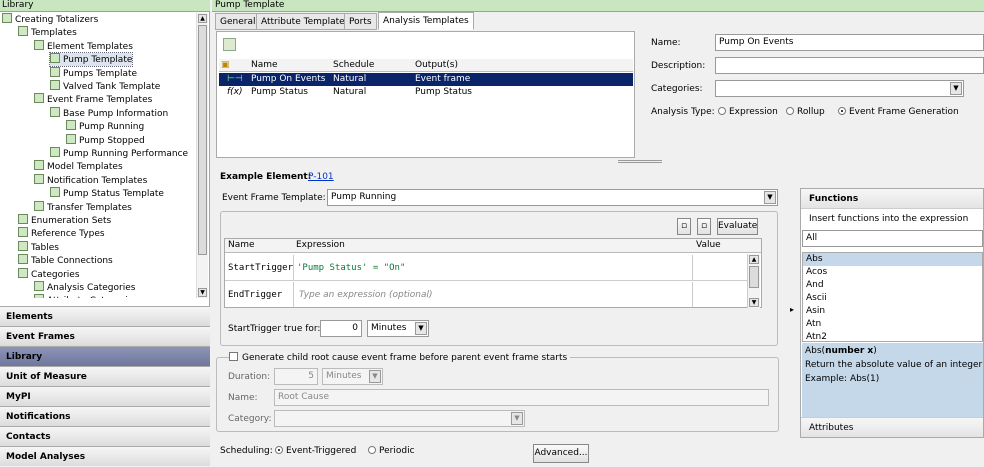  I want to click on type-event-frame-radio: Event Frame Generation, so click(898, 112).